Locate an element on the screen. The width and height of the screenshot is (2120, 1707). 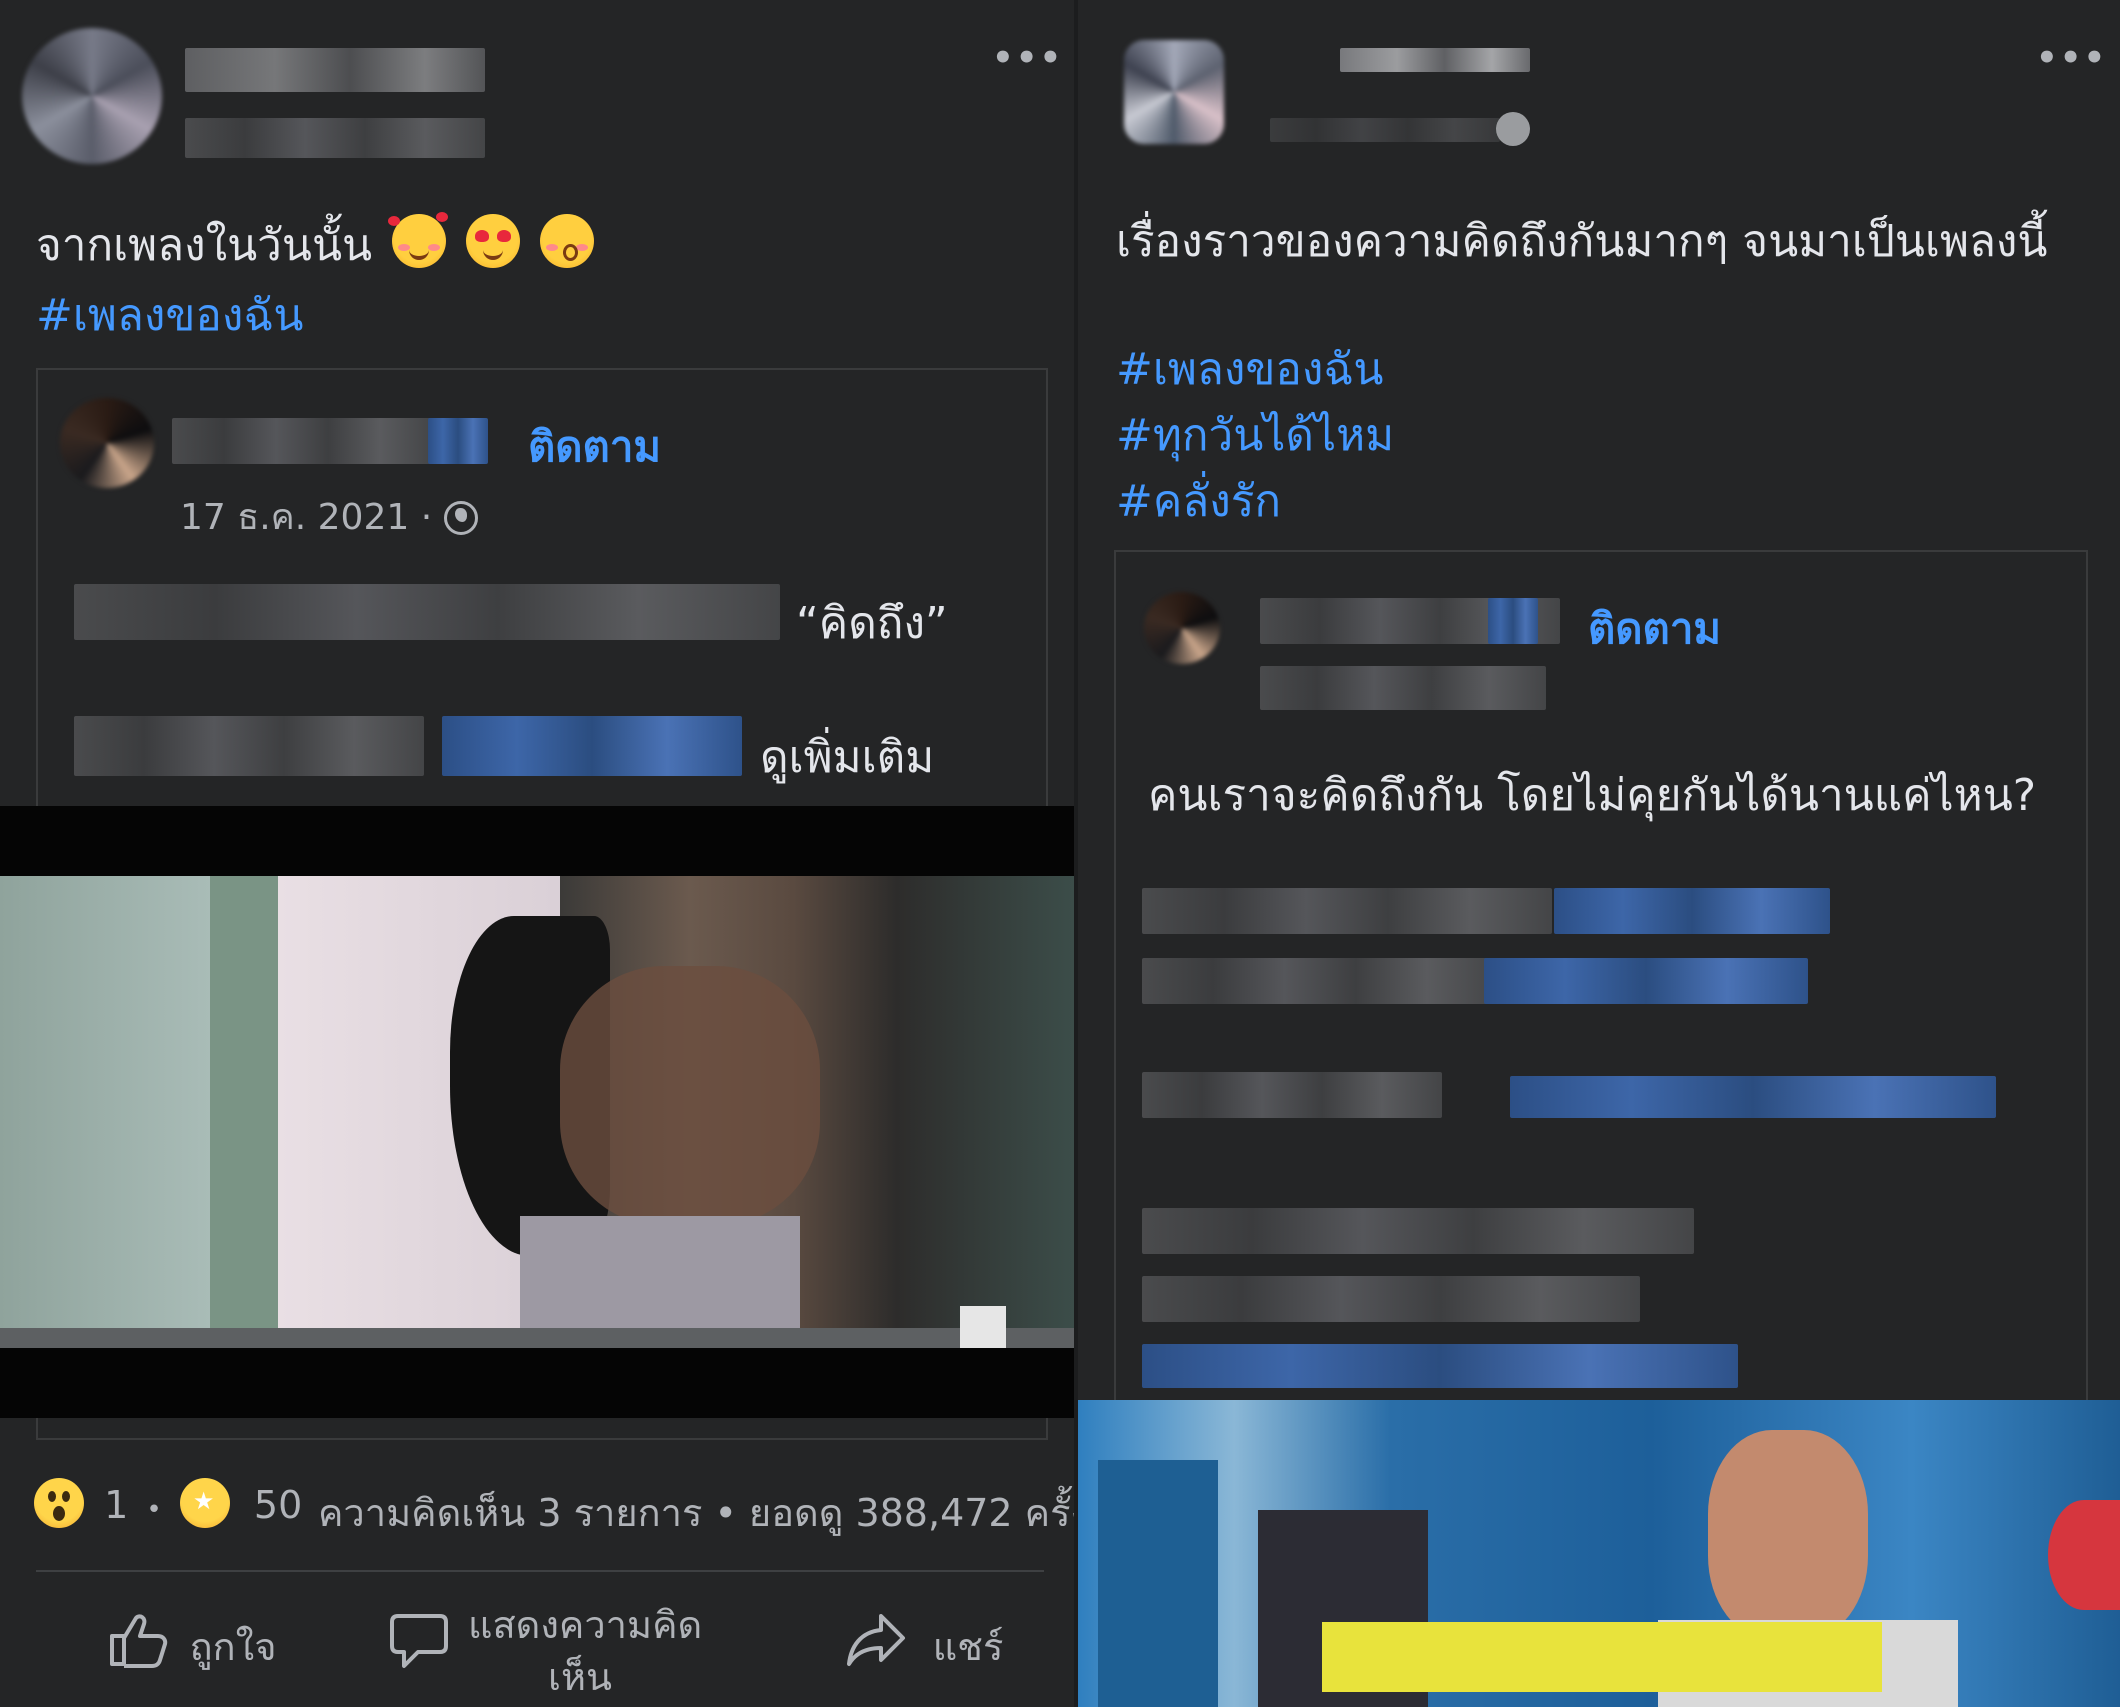
actions-divider is located at coordinates (540, 1571).